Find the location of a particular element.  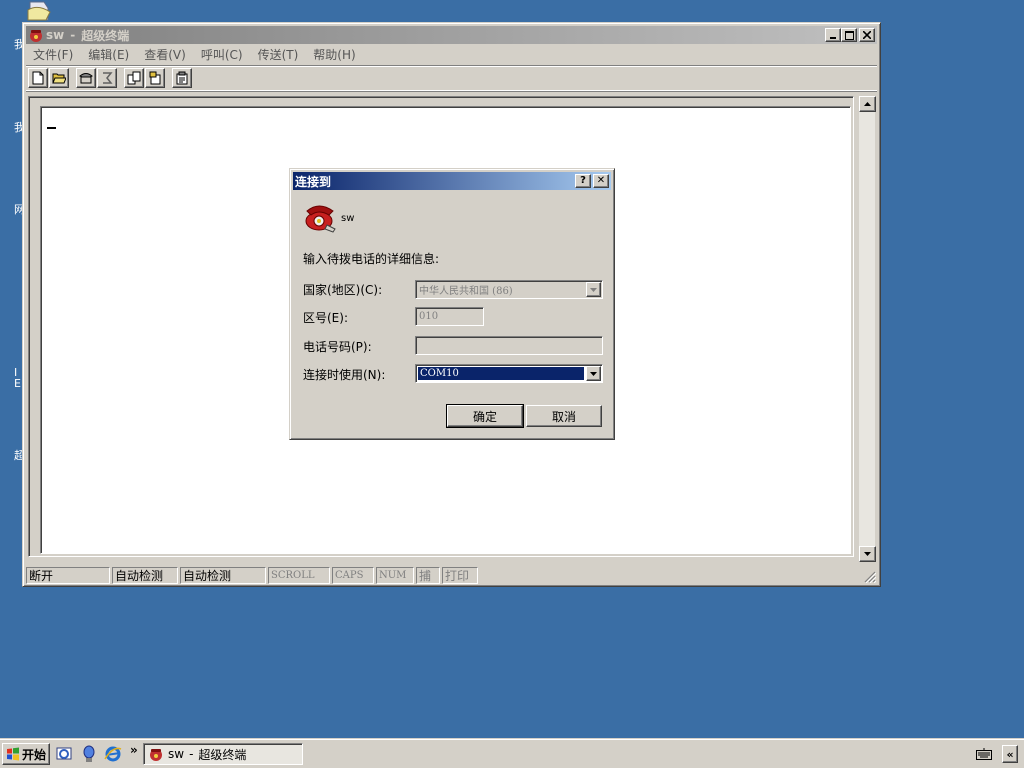

phone-dial-icon is located at coordinates (86, 78).